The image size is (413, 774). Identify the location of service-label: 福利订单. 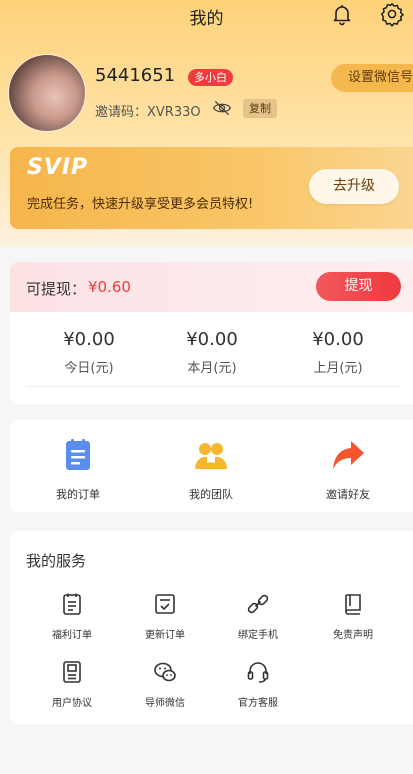
(72, 635).